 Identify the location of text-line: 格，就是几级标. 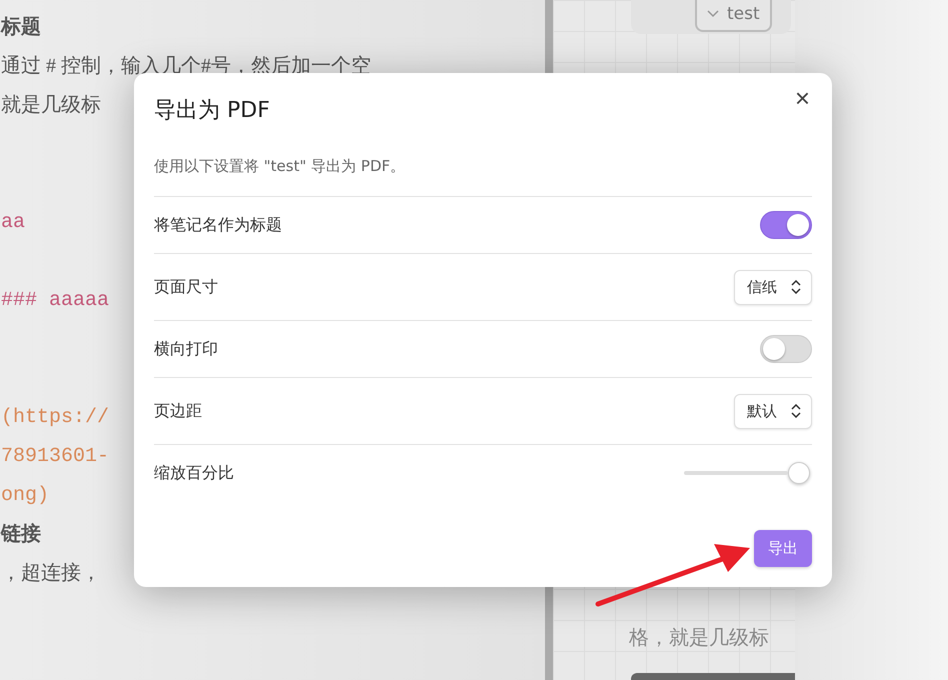
(699, 637).